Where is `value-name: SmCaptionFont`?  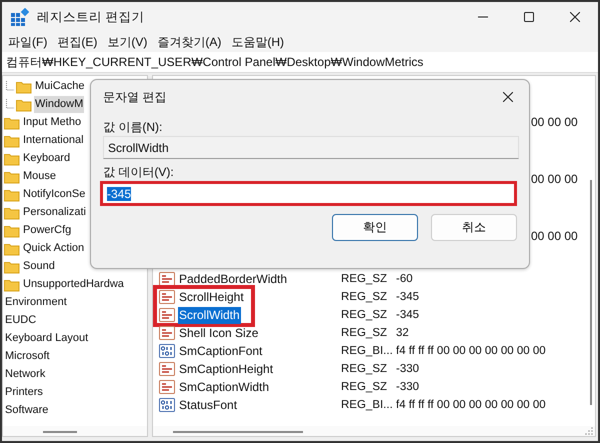 value-name: SmCaptionFont is located at coordinates (221, 351).